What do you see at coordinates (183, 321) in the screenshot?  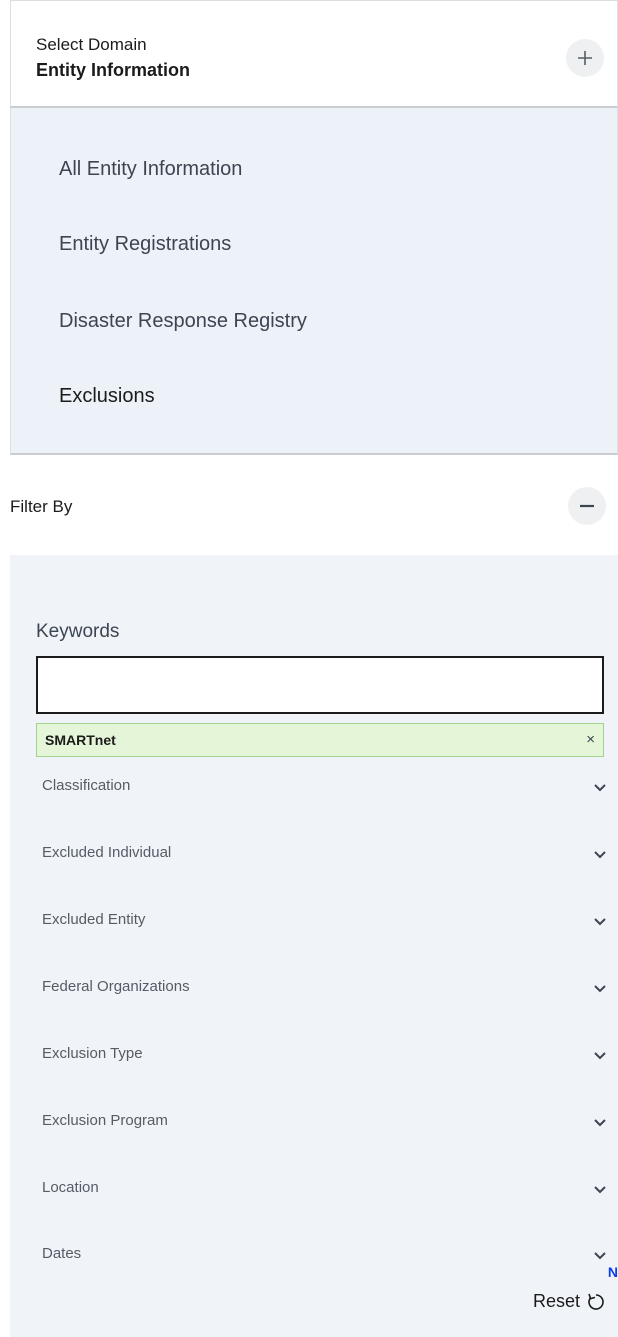 I see `domain-item-disaster-response-registry: Disaster Response Registry` at bounding box center [183, 321].